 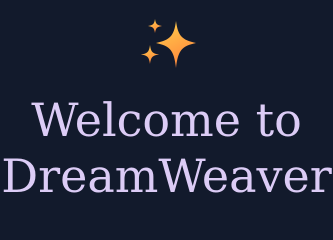 I want to click on sparkles-icon, so click(x=168, y=43).